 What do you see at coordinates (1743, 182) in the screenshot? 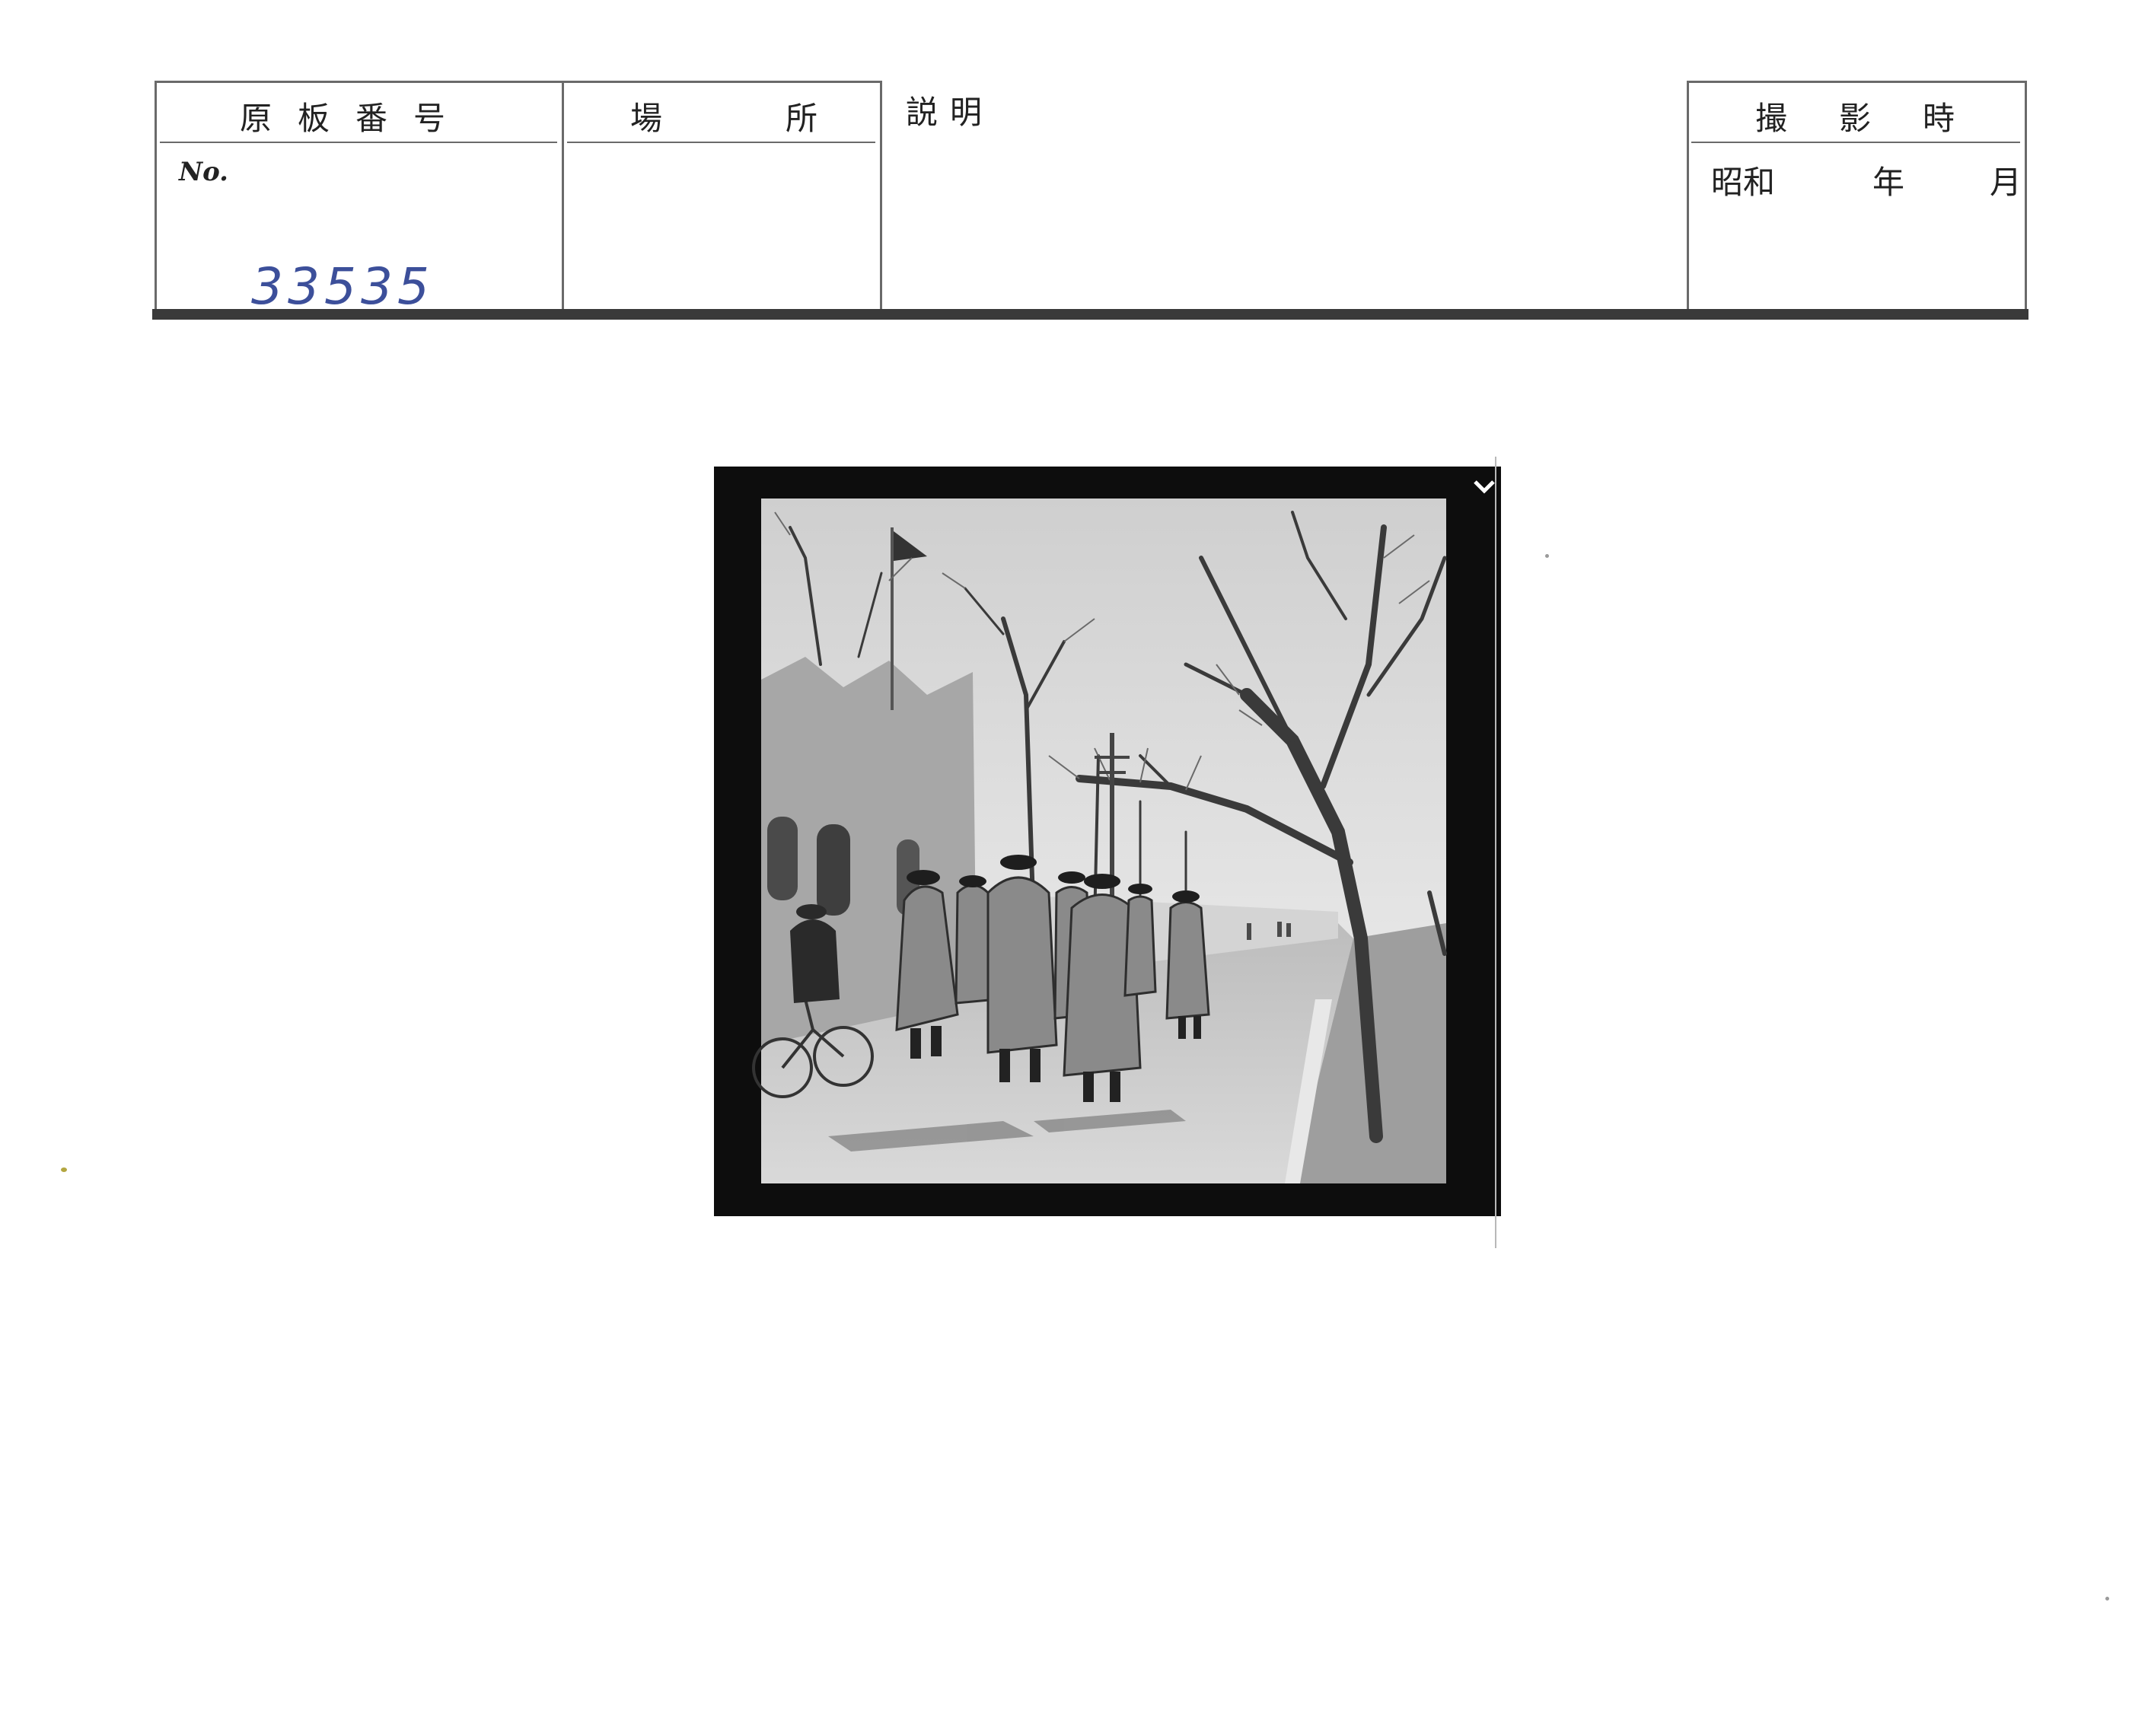
I see `era-label: 昭和` at bounding box center [1743, 182].